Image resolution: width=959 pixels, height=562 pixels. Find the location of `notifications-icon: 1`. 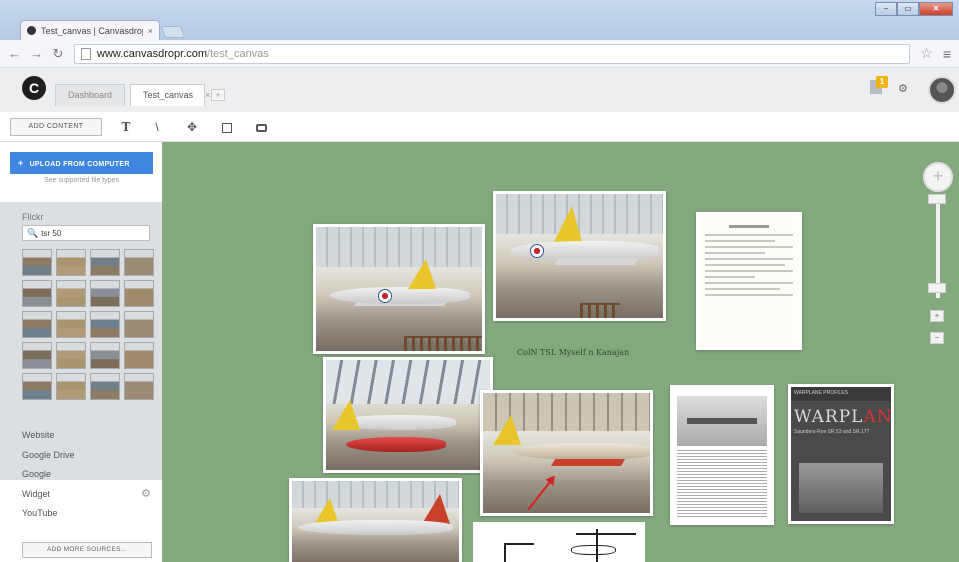

notifications-icon: 1 is located at coordinates (879, 85).